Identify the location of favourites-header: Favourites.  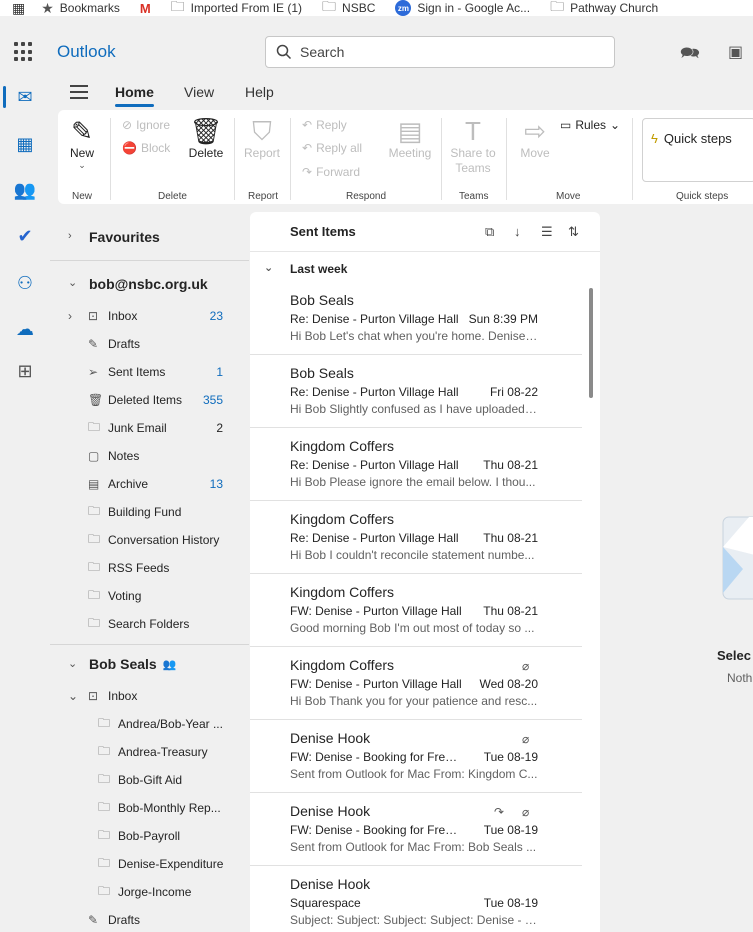
(124, 237).